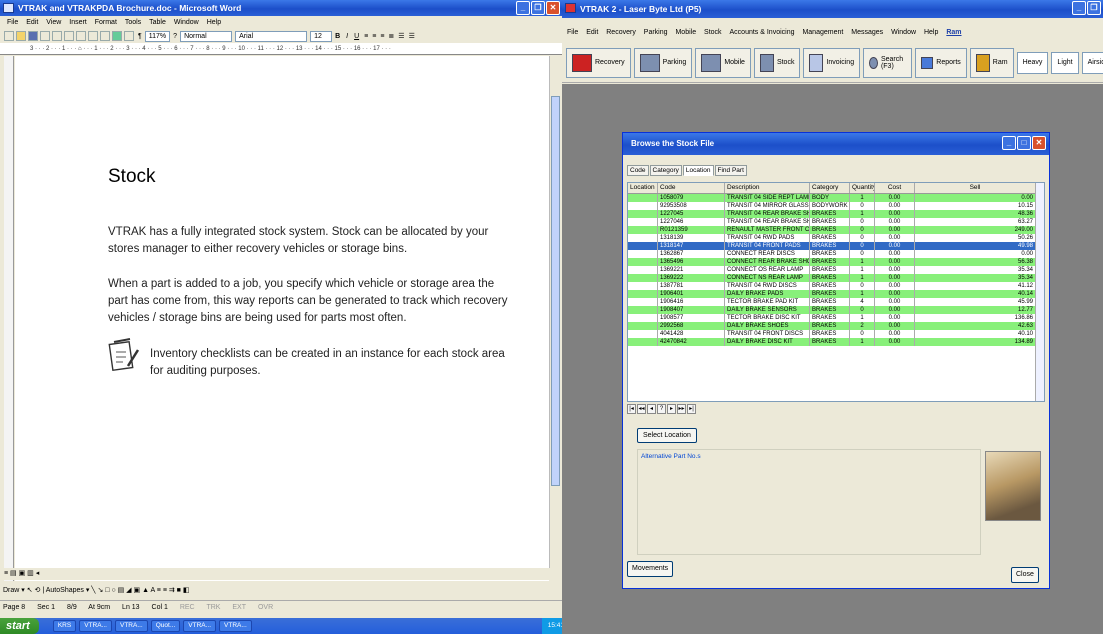 The height and width of the screenshot is (634, 1103). What do you see at coordinates (1039, 292) in the screenshot?
I see `grid-vertical-scrollbar` at bounding box center [1039, 292].